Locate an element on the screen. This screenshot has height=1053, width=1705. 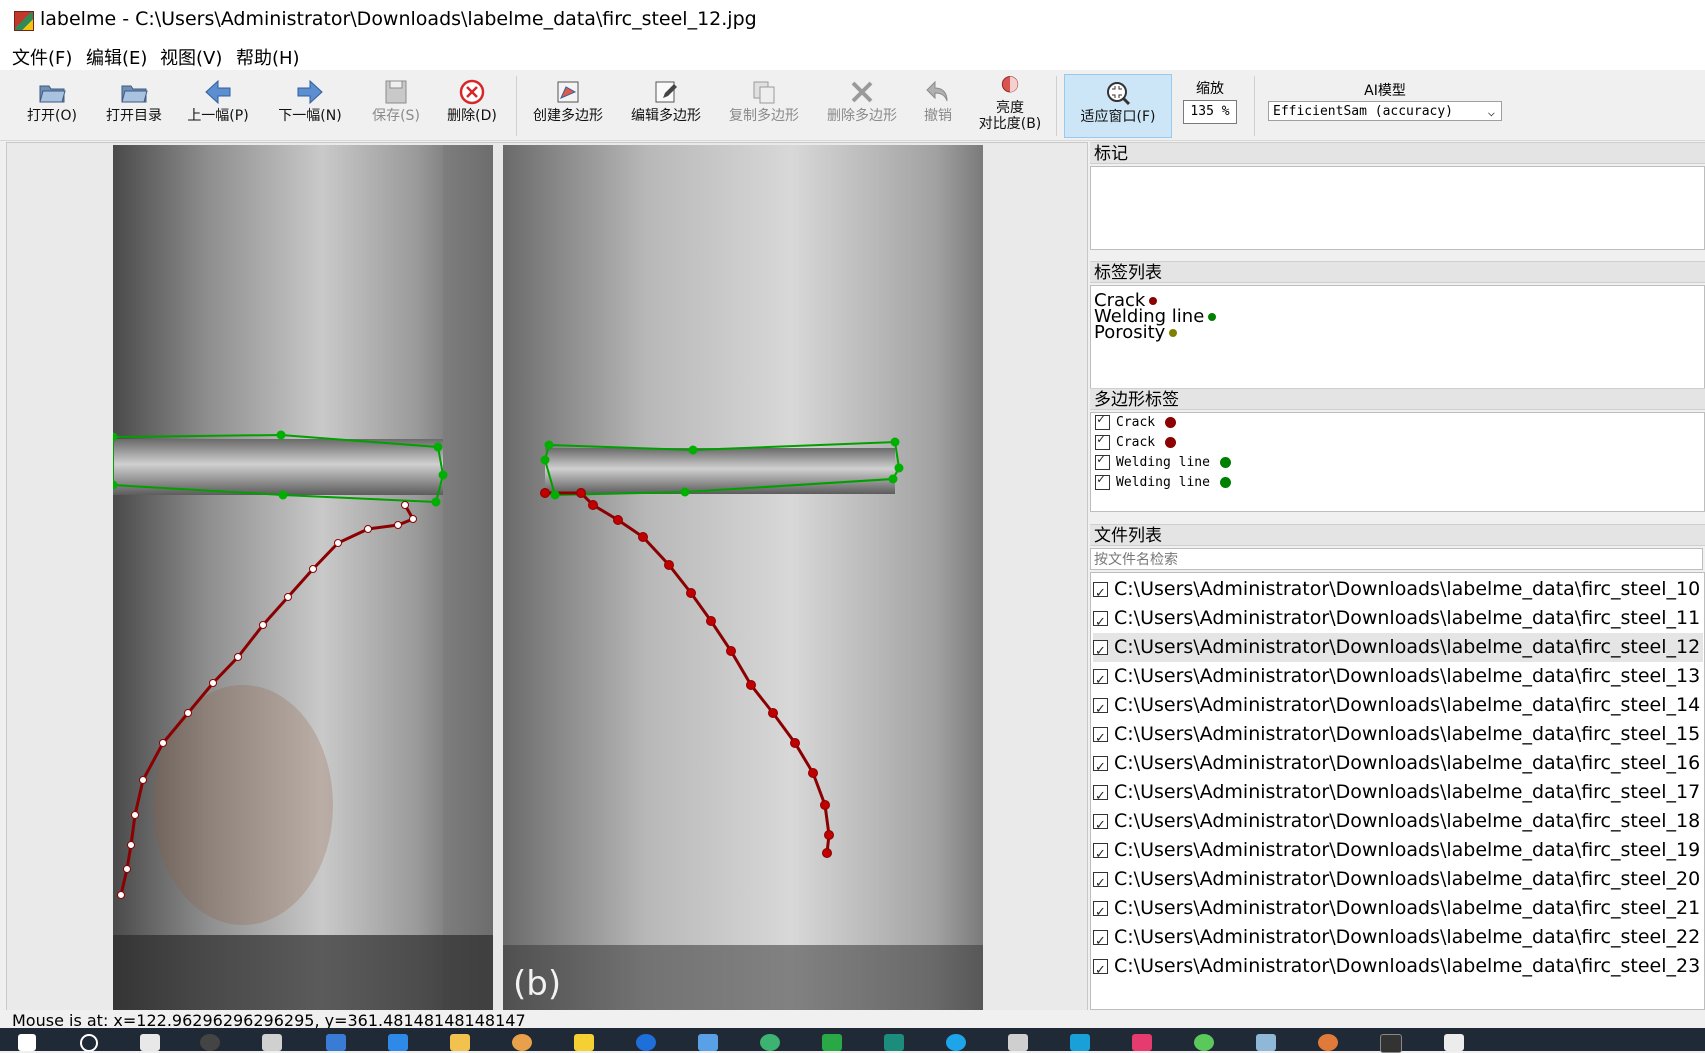
menu-file: 文件(F) is located at coordinates (42, 57).